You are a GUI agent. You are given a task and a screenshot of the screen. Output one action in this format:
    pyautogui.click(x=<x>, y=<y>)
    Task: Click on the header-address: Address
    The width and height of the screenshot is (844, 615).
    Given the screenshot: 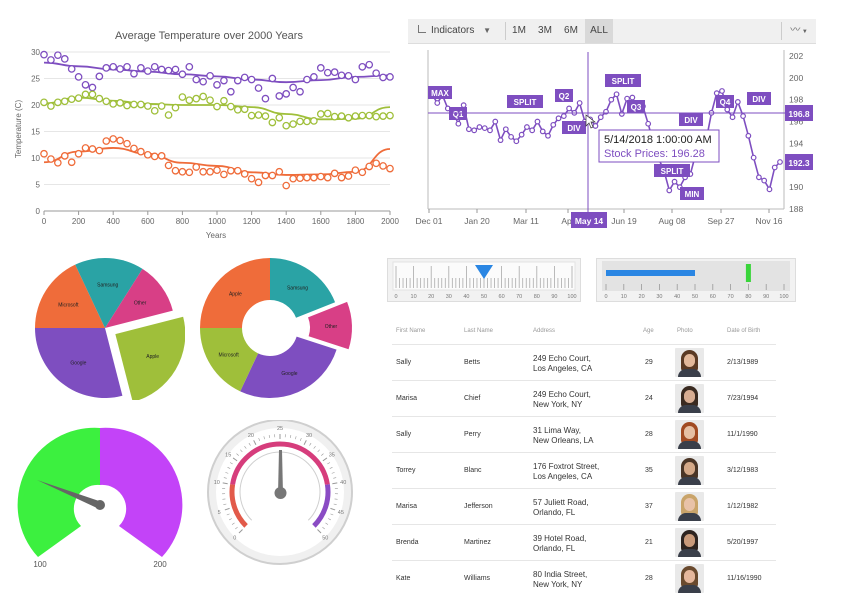 What is the action you would take?
    pyautogui.click(x=544, y=331)
    